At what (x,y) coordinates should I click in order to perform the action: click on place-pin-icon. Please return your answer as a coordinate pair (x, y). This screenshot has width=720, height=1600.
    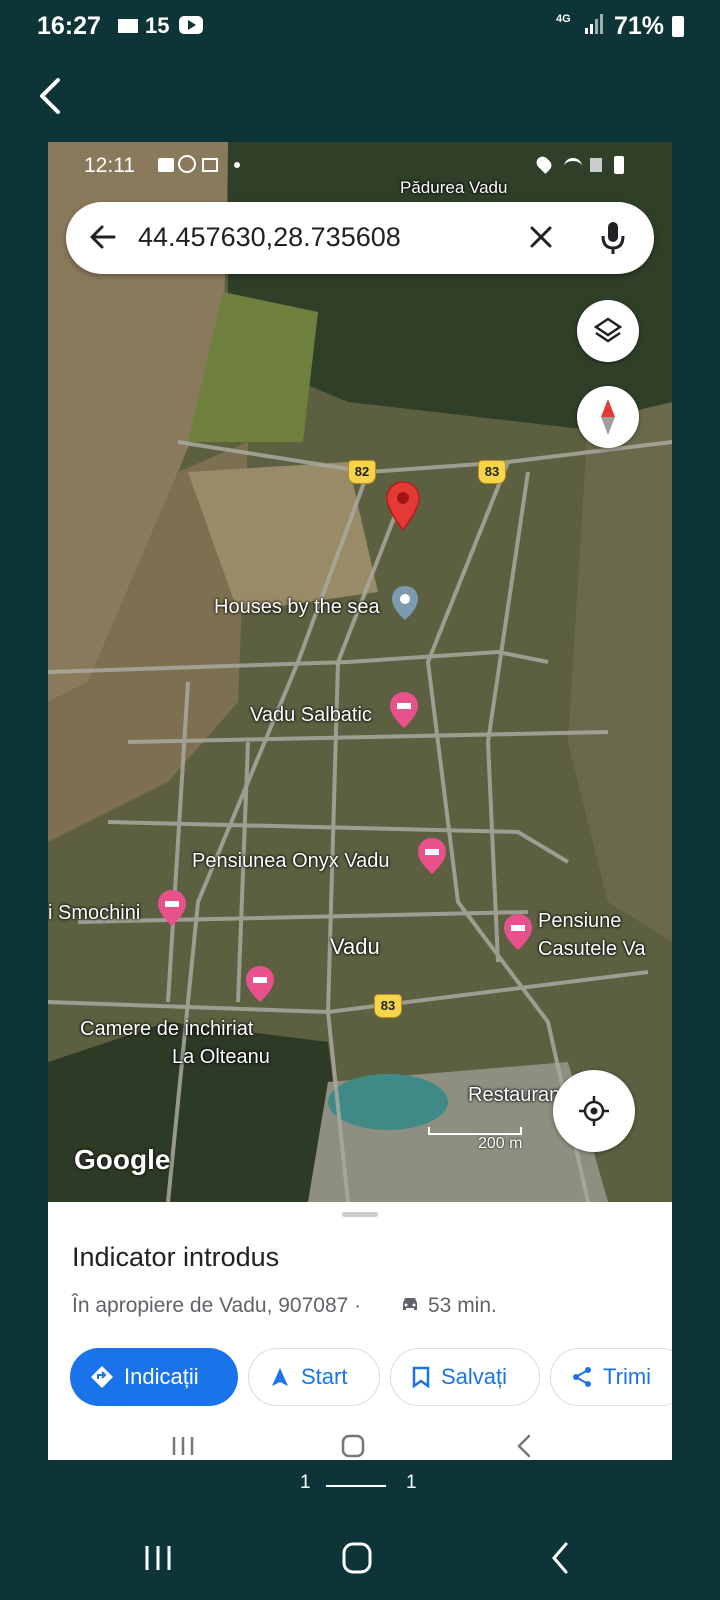
    Looking at the image, I should click on (405, 603).